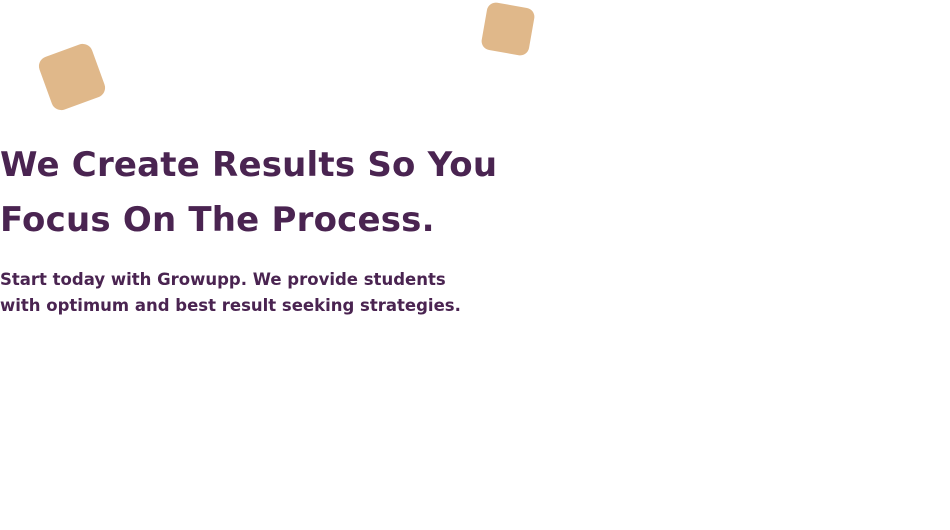 The height and width of the screenshot is (530, 950). Describe the element at coordinates (217, 220) in the screenshot. I see `hero-title-line-2: Focus On The Process.` at that location.